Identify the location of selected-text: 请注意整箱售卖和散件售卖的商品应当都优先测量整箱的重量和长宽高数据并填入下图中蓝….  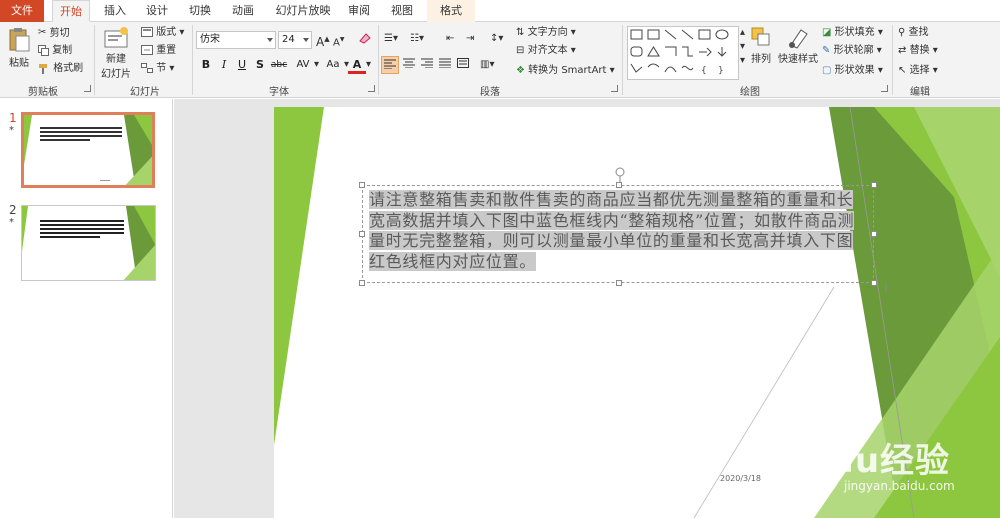
(612, 230).